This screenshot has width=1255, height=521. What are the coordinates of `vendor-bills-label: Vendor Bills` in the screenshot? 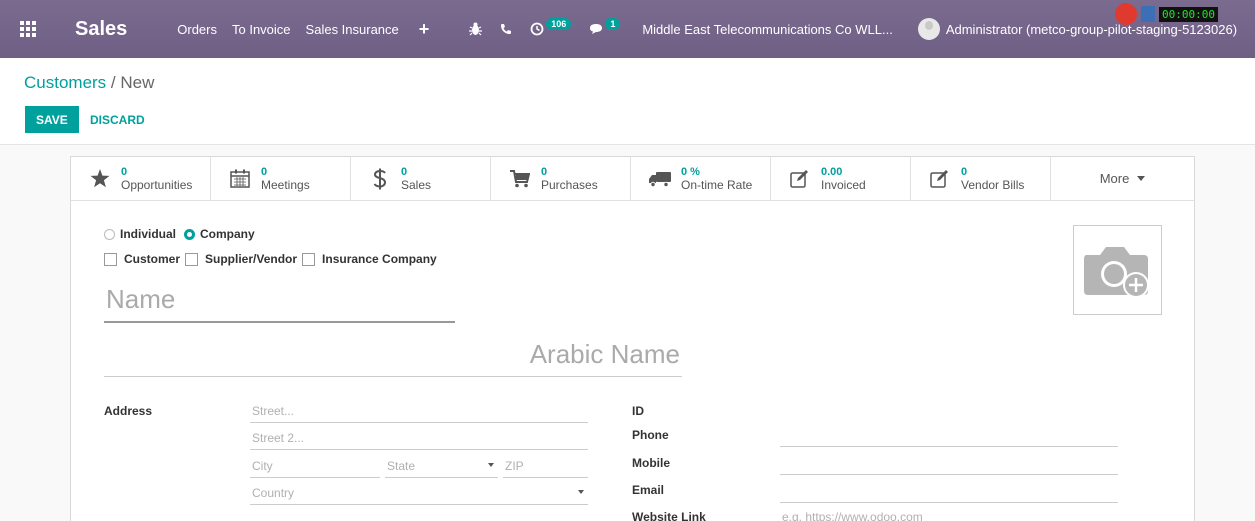 It's located at (993, 184).